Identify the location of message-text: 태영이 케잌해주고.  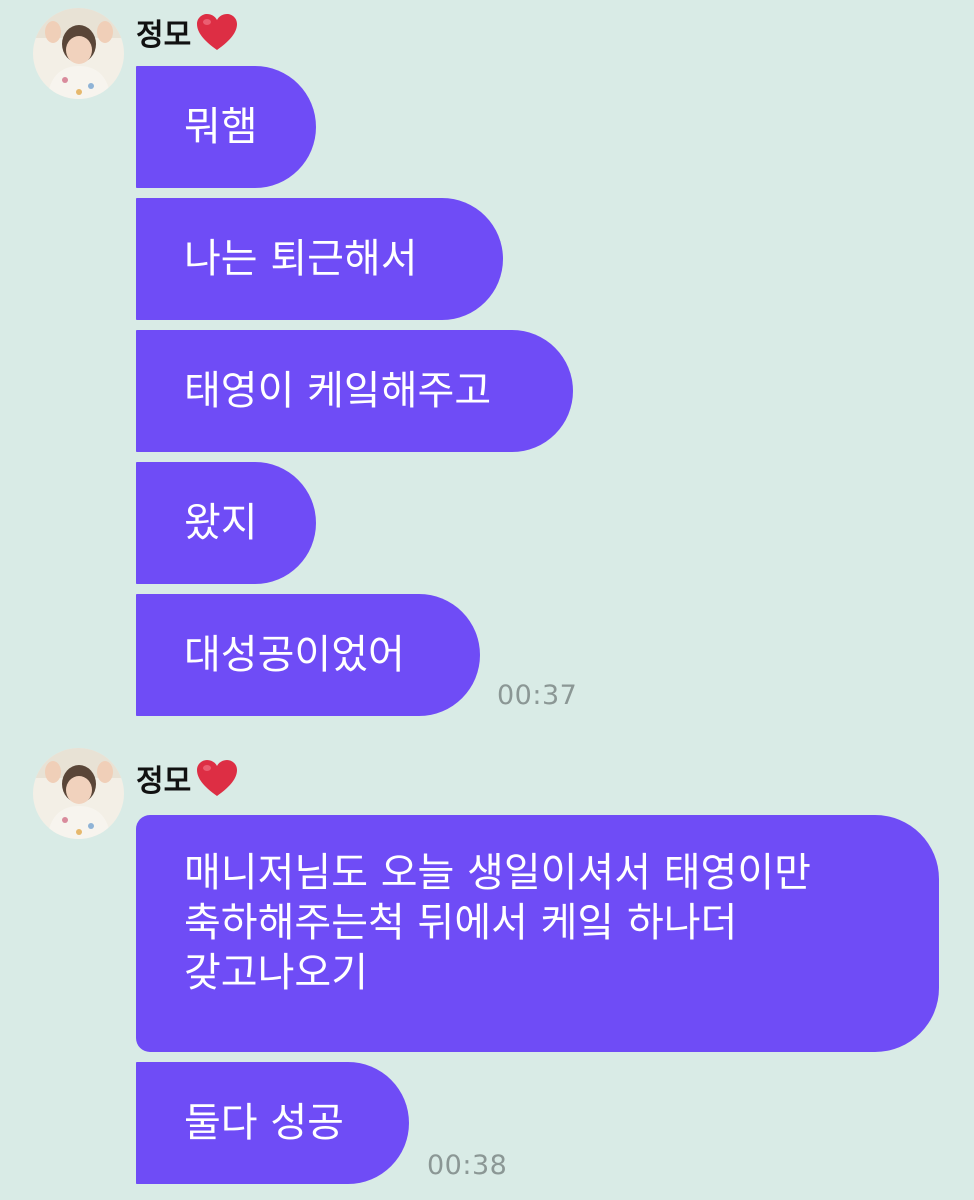
(338, 391).